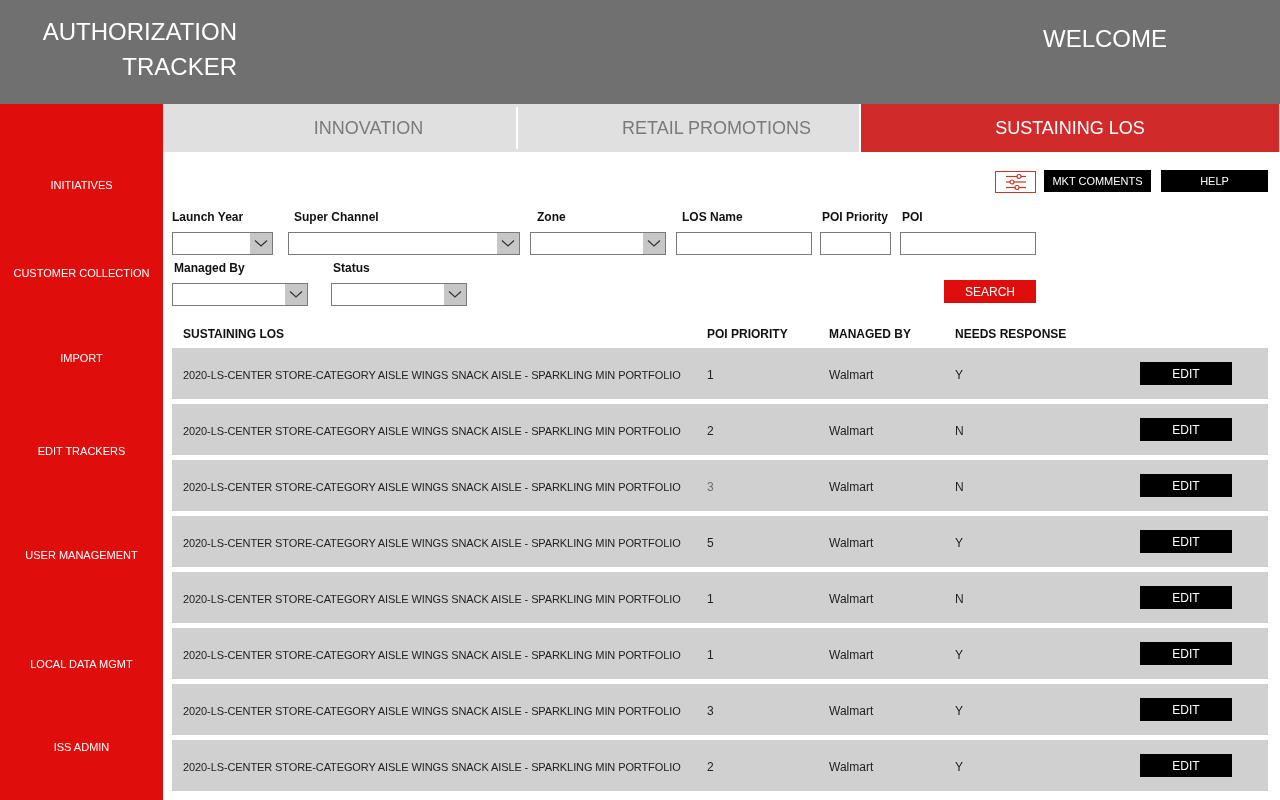  Describe the element at coordinates (551, 217) in the screenshot. I see `field-label: Zone` at that location.